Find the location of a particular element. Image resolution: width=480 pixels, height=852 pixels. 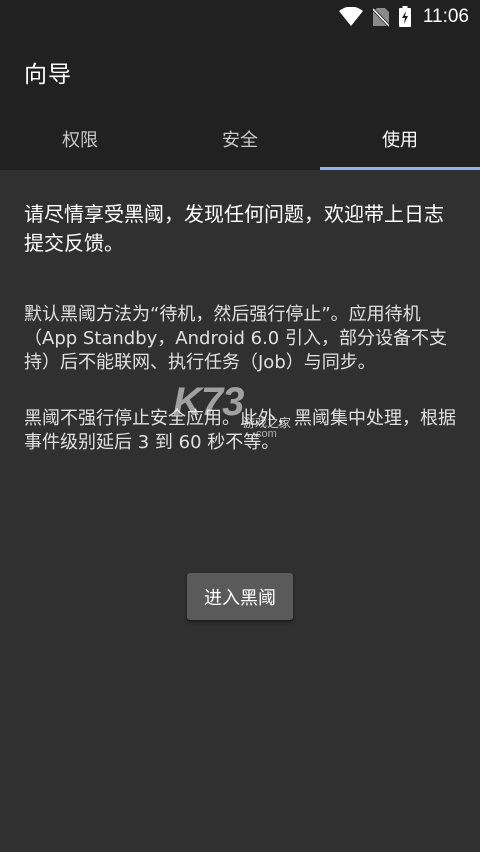

status-icons: 11:06 is located at coordinates (403, 16).